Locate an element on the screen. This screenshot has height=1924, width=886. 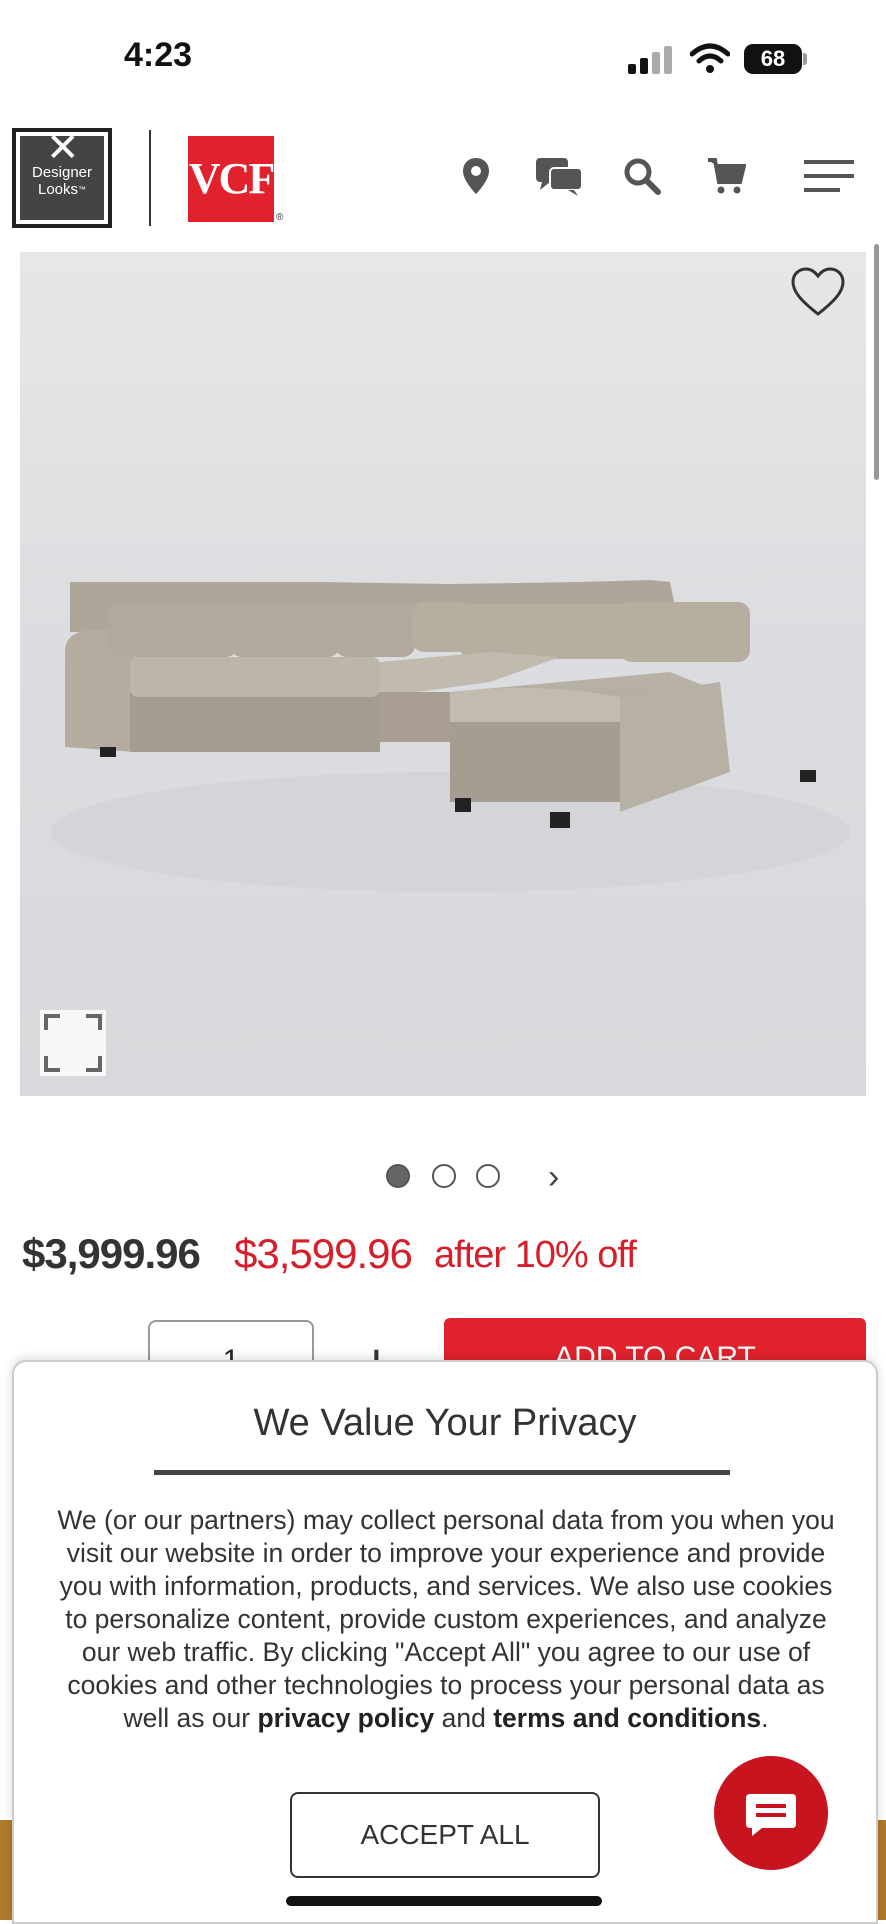
fullscreen-expand-icon is located at coordinates (73, 1043).